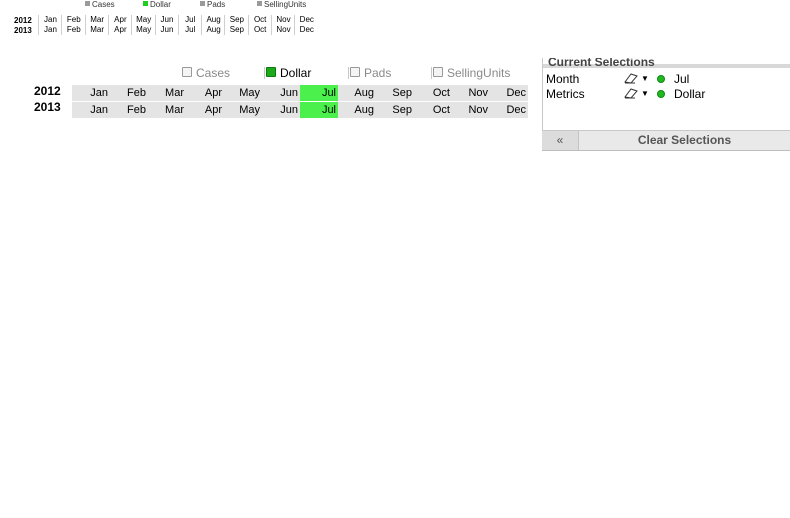 The width and height of the screenshot is (790, 518). I want to click on metric-option-cases: Cases, so click(206, 73).